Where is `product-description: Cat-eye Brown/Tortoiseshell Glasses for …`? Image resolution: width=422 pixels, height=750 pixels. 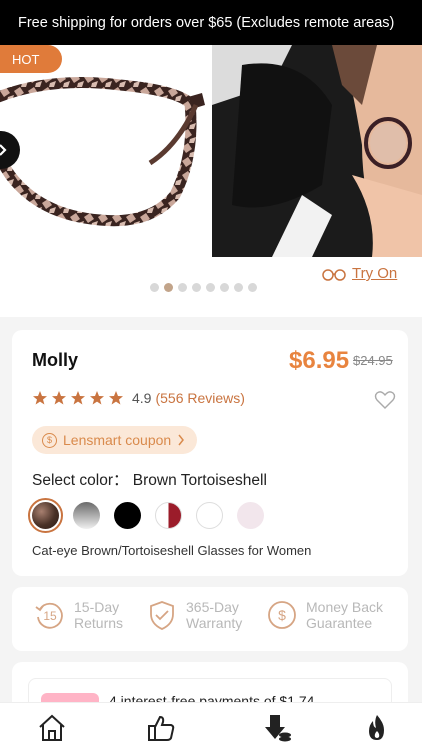 product-description: Cat-eye Brown/Tortoiseshell Glasses for … is located at coordinates (172, 550).